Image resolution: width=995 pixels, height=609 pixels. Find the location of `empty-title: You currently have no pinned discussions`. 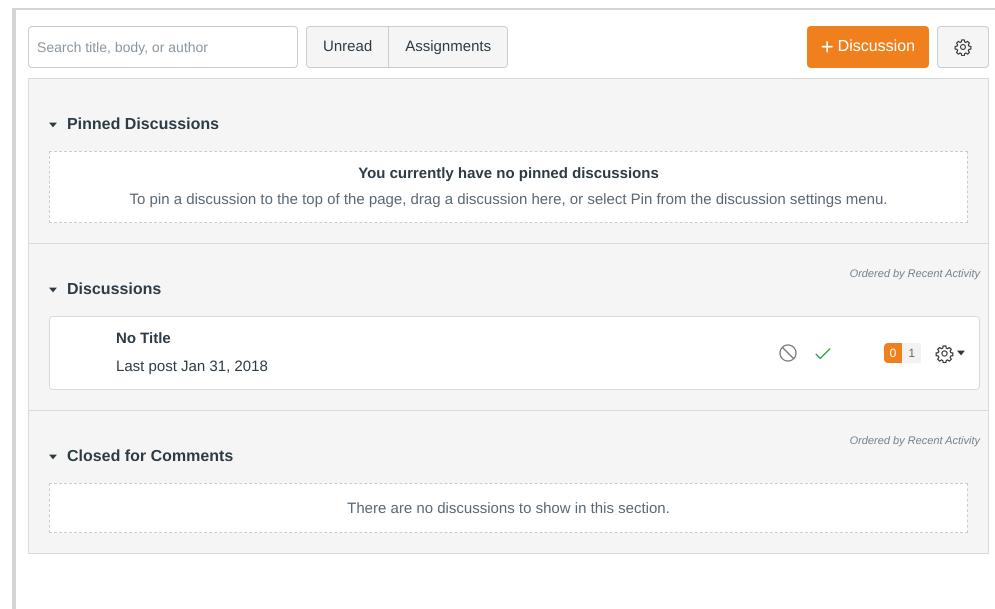

empty-title: You currently have no pinned discussions is located at coordinates (508, 174).